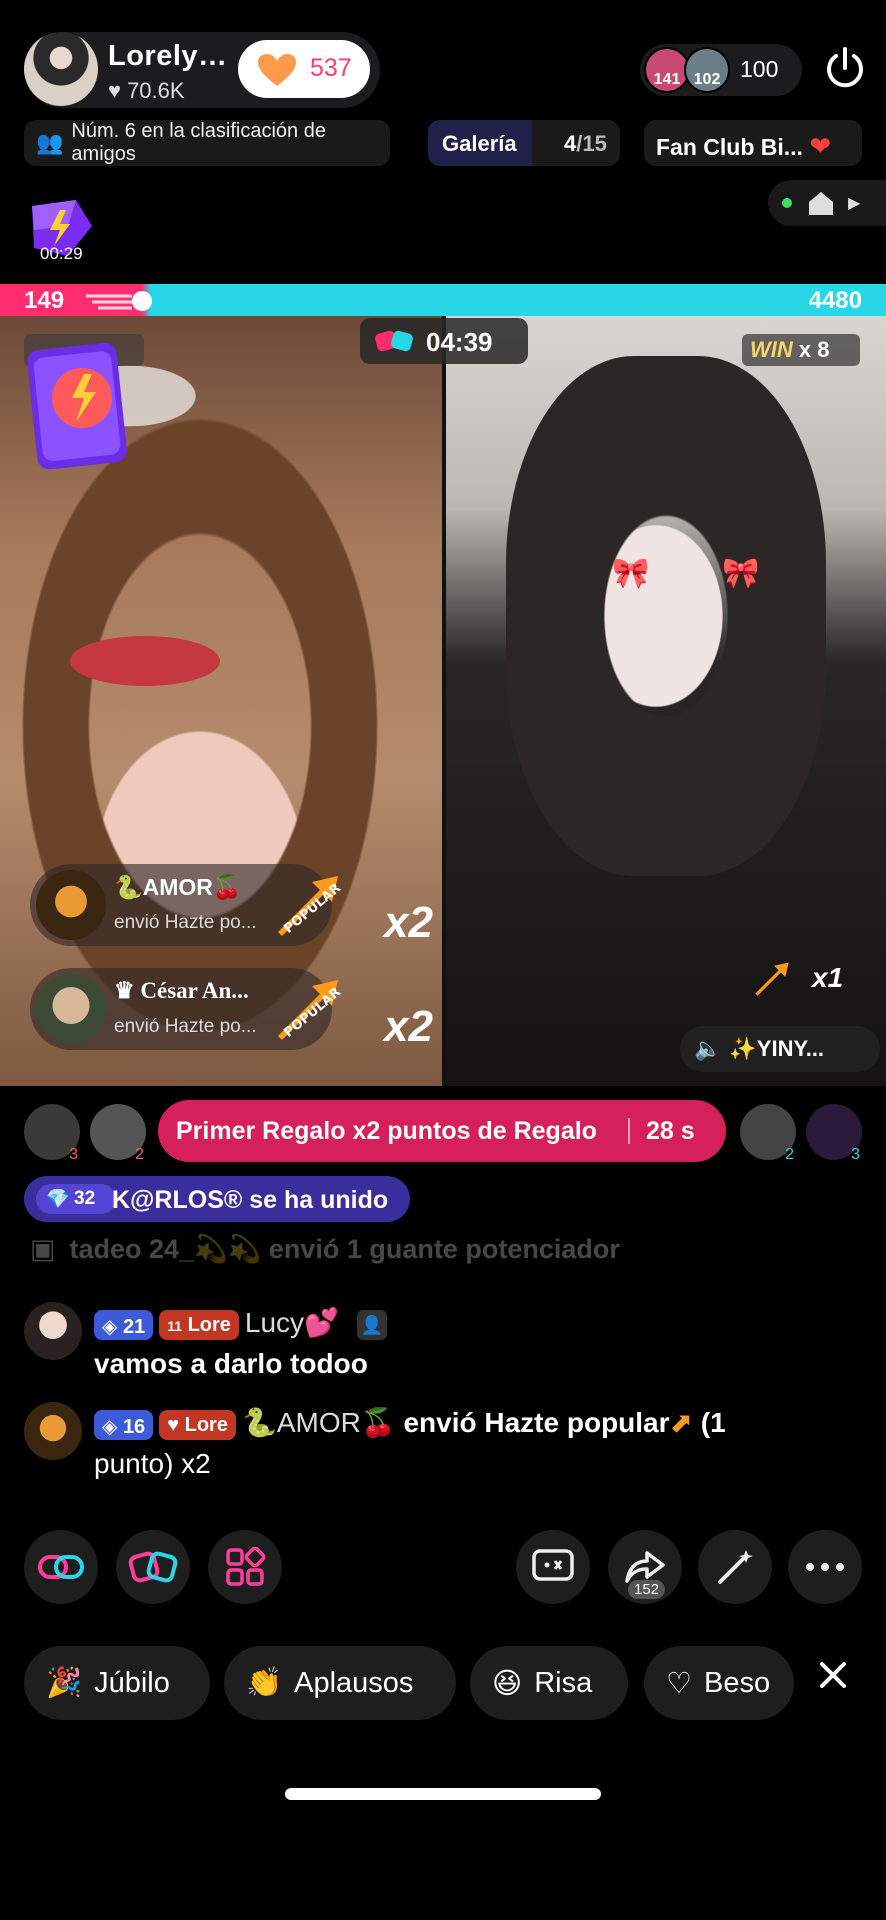 The width and height of the screenshot is (886, 1920). I want to click on chat-username: 🐍AMOR🍒, so click(319, 1422).